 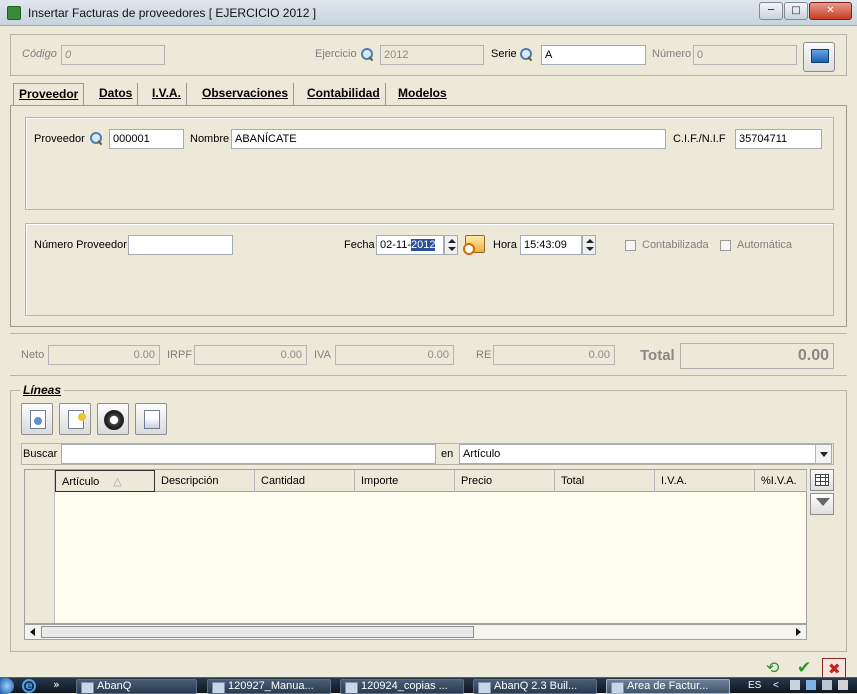 I want to click on app-icon, so click(x=14, y=13).